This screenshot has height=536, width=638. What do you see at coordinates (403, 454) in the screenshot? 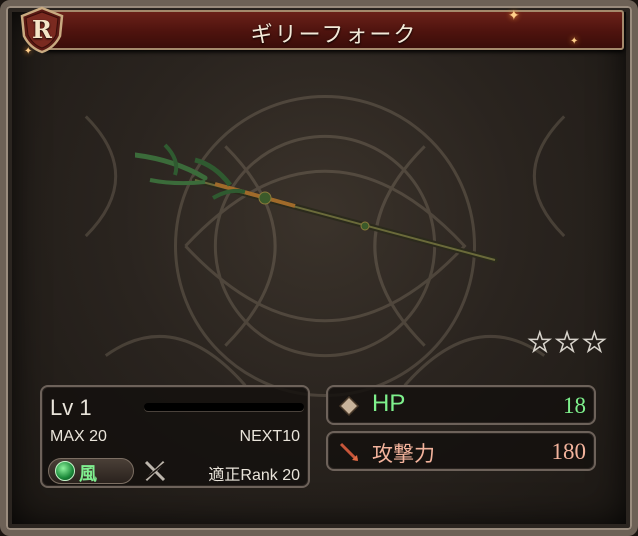
I see `attack-label: 攻撃力` at bounding box center [403, 454].